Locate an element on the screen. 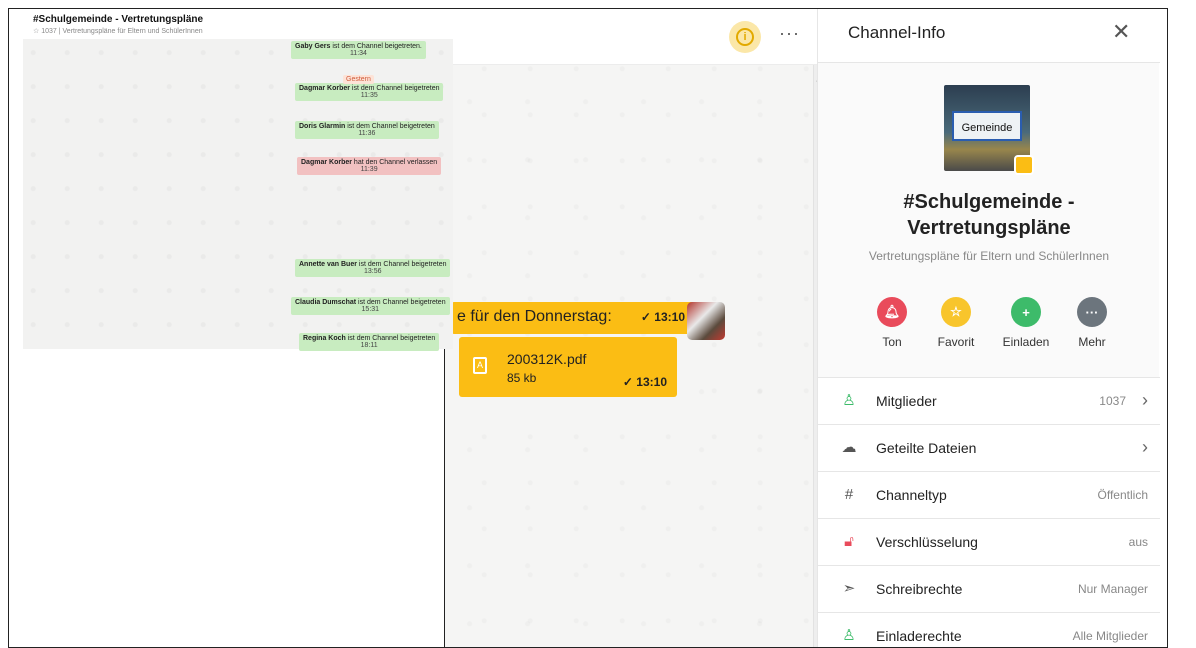 This screenshot has width=1196, height=648. action-favorit: ☆ Favorit is located at coordinates (956, 323).